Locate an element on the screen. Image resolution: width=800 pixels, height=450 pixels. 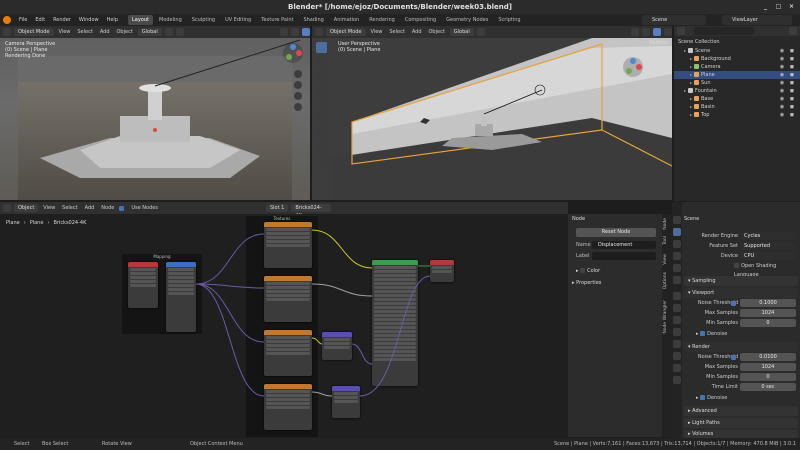
node-label-input is located at coordinates (624, 256).